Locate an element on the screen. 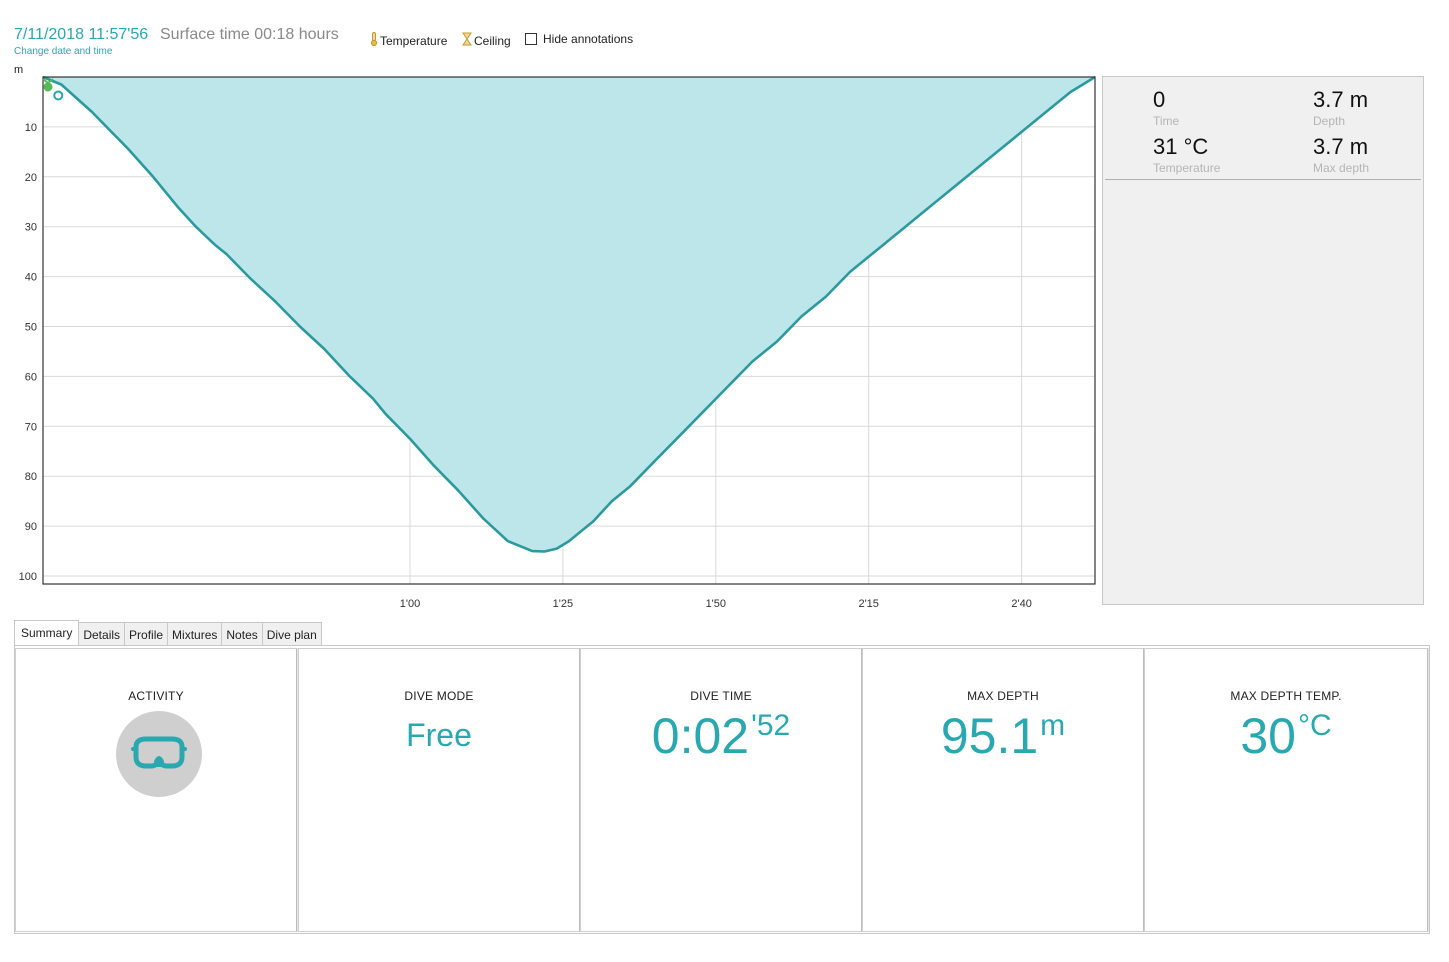 Image resolution: width=1449 pixels, height=962 pixels. x-tick-label: 1'25 is located at coordinates (563, 604).